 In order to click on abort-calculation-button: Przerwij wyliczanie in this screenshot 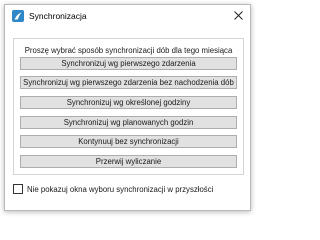, I will do `click(128, 161)`.